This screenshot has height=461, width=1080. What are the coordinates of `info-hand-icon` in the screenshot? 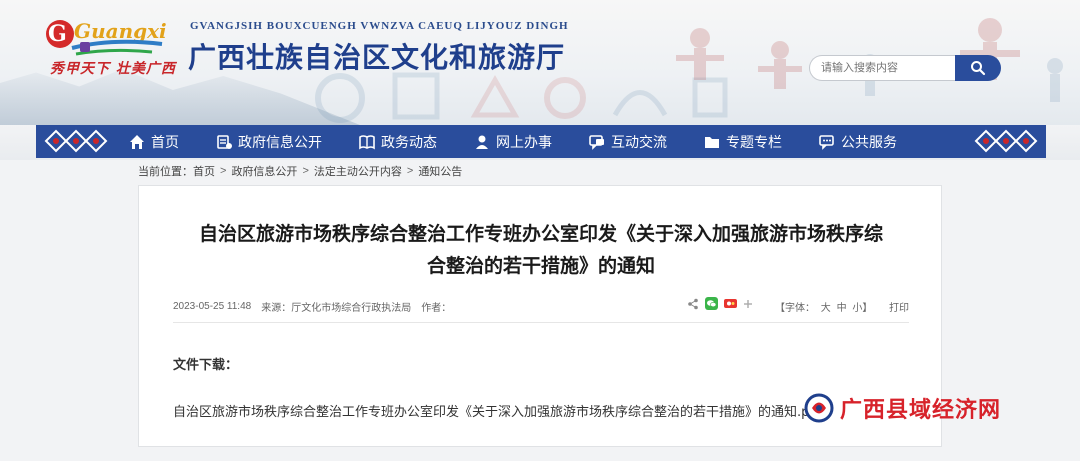 It's located at (224, 142).